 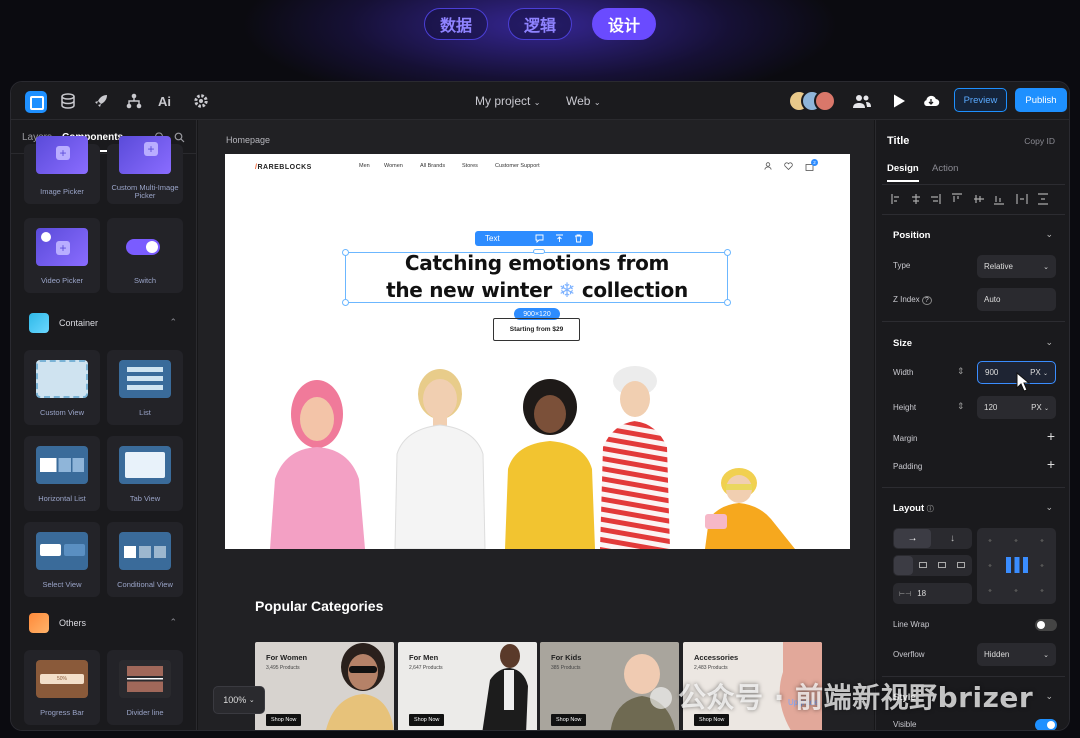 I want to click on rocket-icon, so click(x=101, y=101).